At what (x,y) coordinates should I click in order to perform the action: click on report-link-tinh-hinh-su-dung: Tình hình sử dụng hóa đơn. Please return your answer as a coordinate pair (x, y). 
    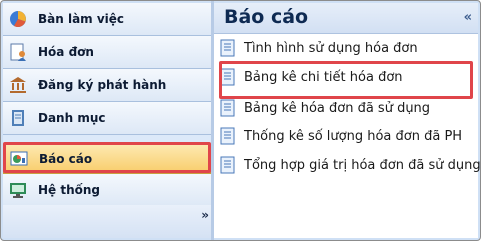
    Looking at the image, I should click on (319, 48).